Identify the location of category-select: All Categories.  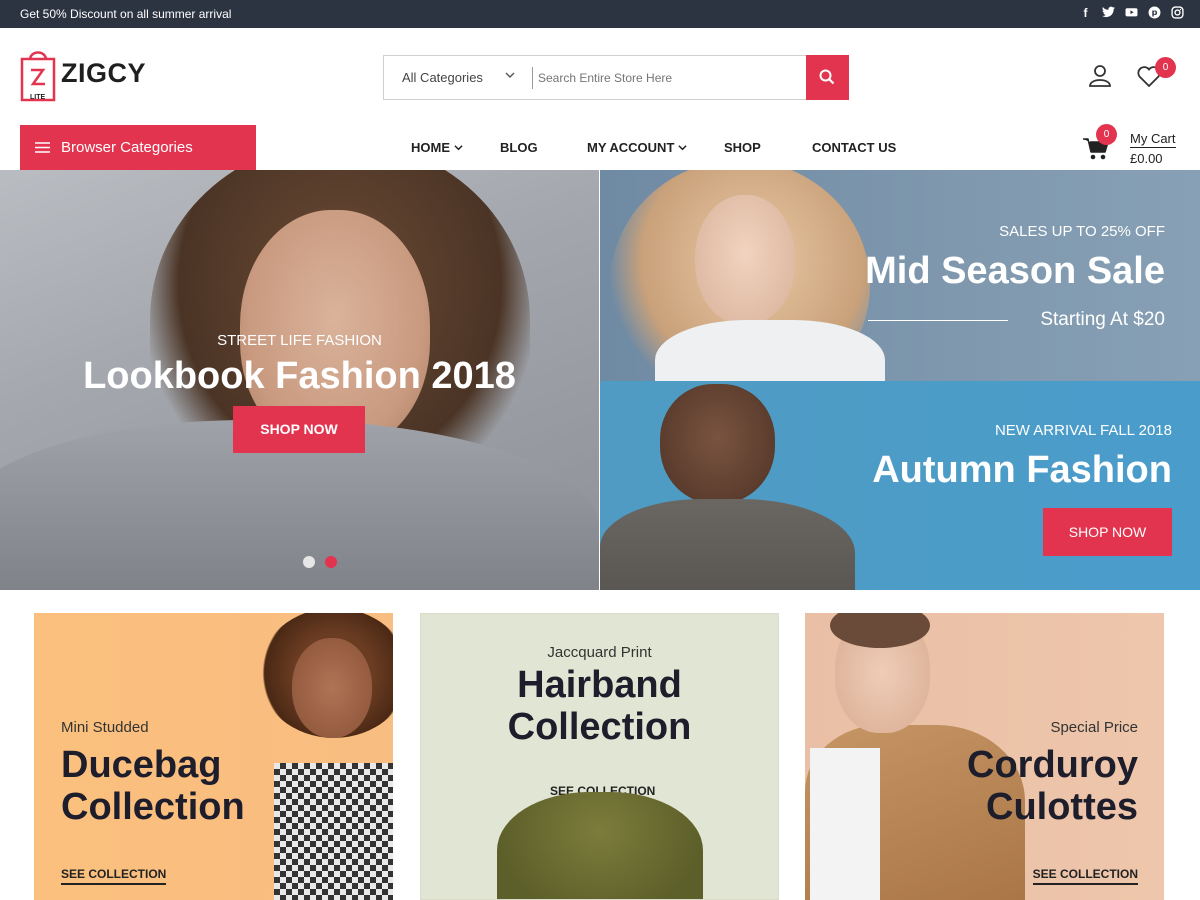
(442, 77).